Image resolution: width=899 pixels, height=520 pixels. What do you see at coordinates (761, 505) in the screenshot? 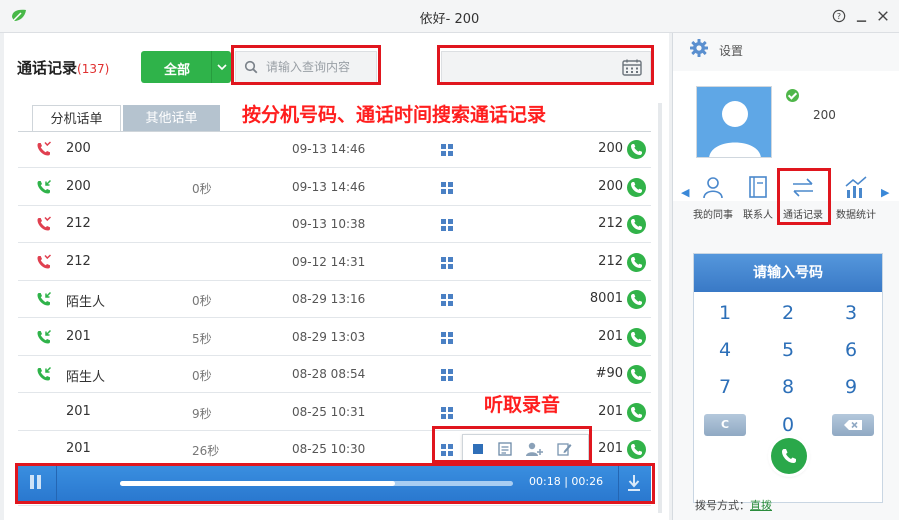
I see `dial-mode-link: 直拨` at bounding box center [761, 505].